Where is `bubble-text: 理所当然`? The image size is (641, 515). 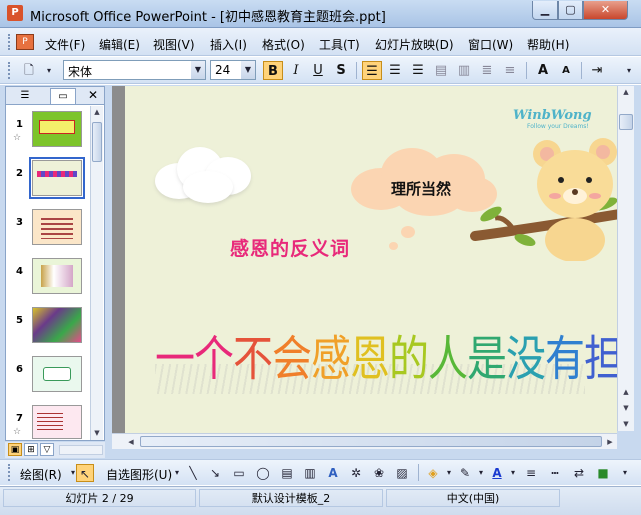 bubble-text: 理所当然 is located at coordinates (421, 189).